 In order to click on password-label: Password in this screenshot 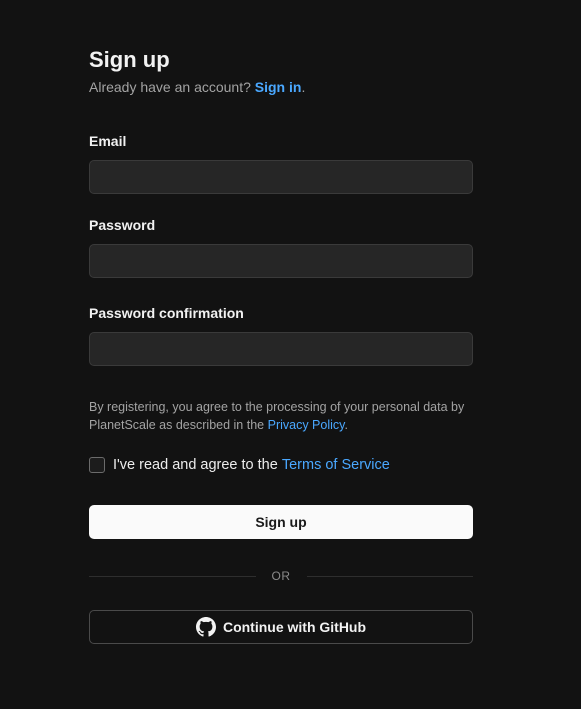, I will do `click(122, 225)`.